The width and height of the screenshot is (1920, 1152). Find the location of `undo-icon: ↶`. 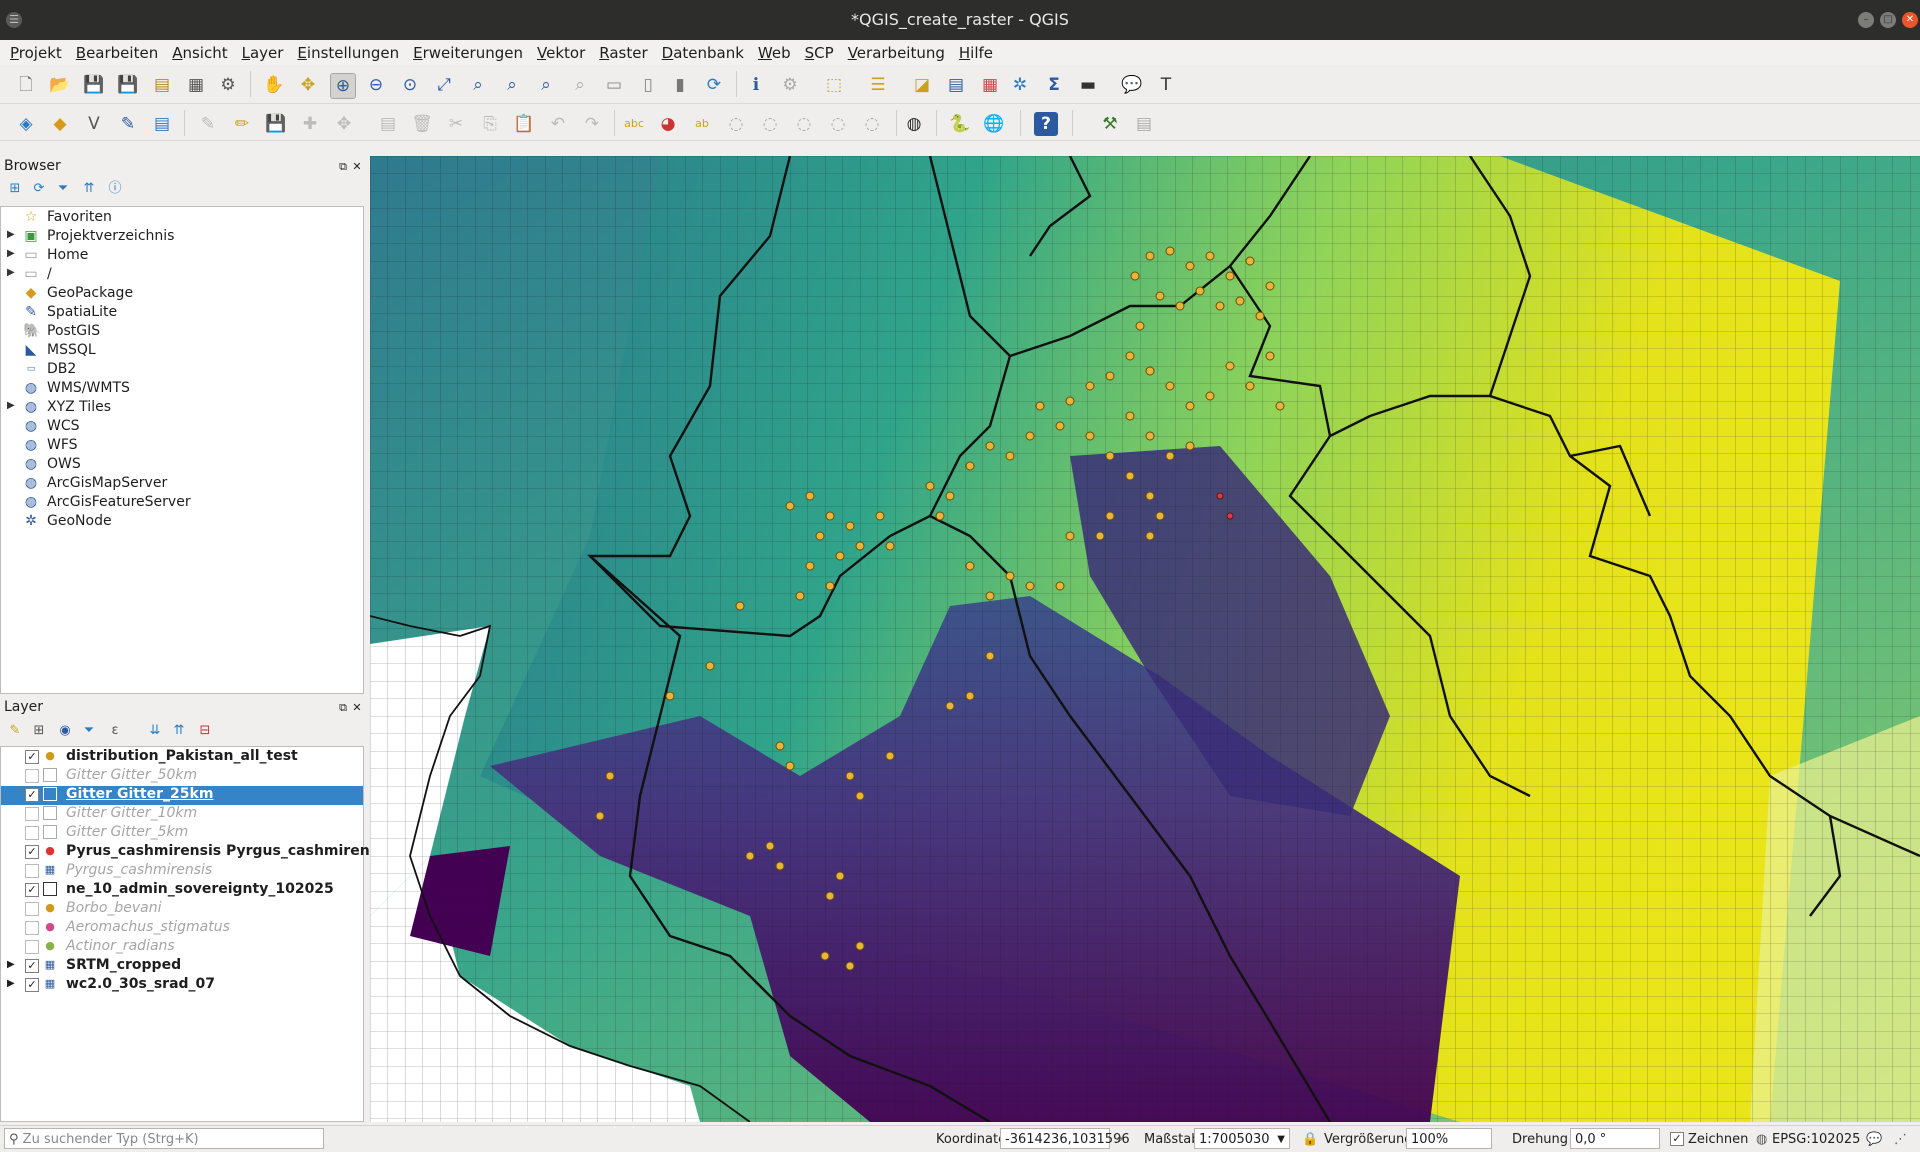

undo-icon: ↶ is located at coordinates (558, 124).